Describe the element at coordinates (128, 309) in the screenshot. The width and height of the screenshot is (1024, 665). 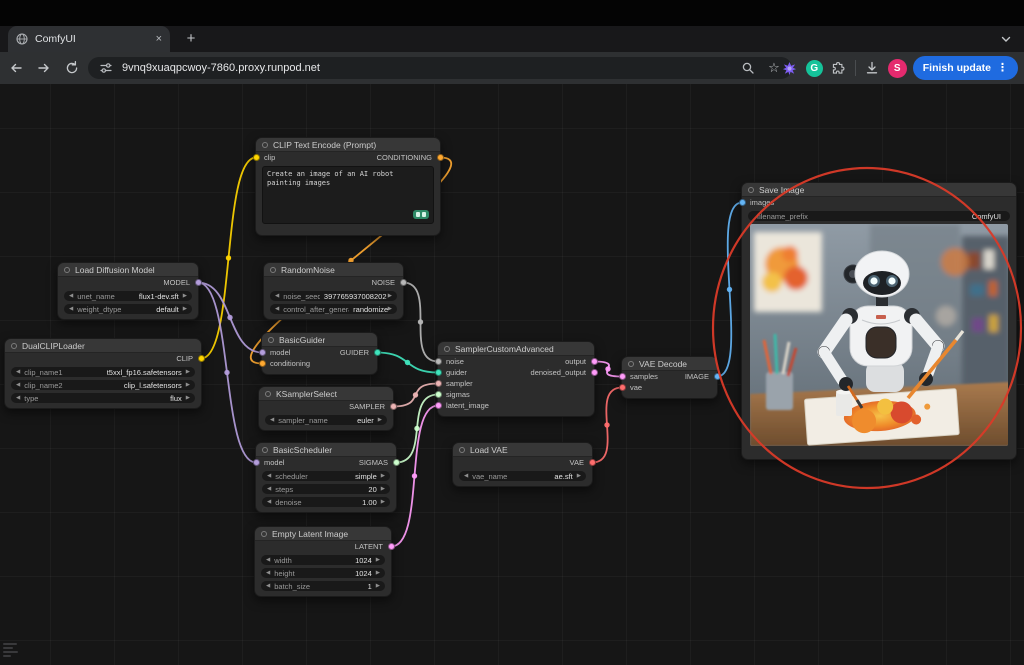
I see `widget-weight_dtype: ◀ weight_dtype default ▶` at that location.